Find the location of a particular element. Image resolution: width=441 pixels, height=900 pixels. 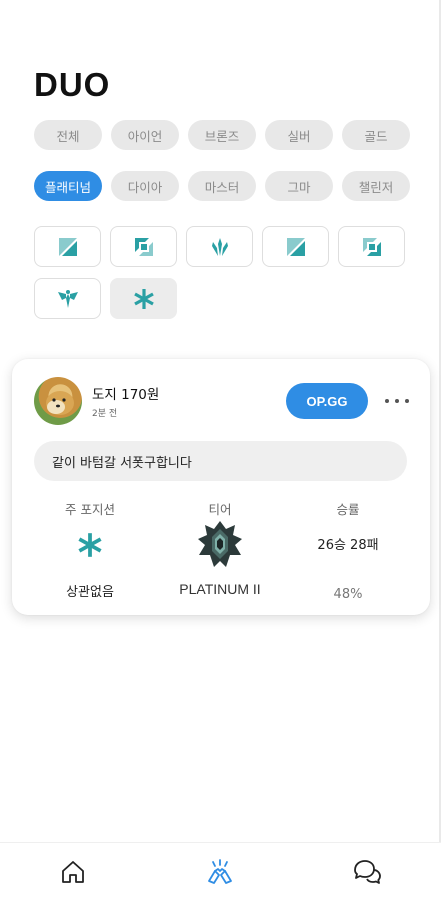

tier-chip-master: 마스터 is located at coordinates (222, 186).